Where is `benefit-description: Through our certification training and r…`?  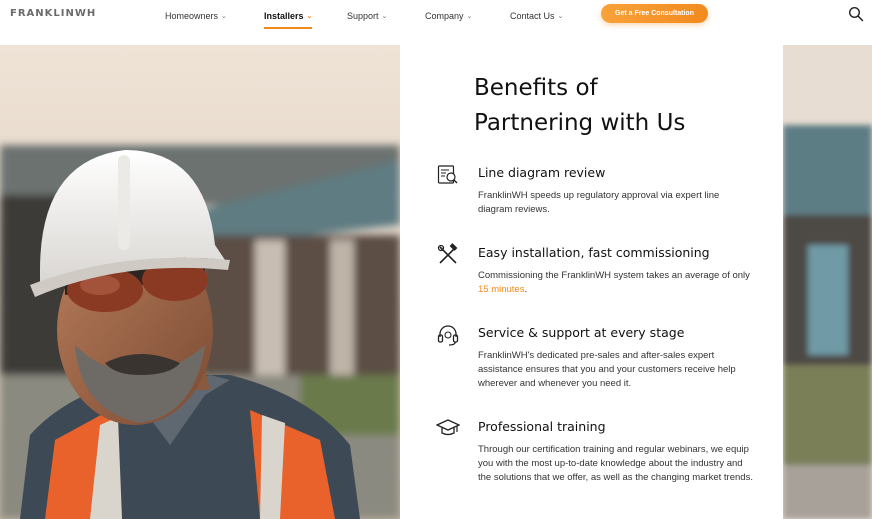 benefit-description: Through our certification training and r… is located at coordinates (615, 463).